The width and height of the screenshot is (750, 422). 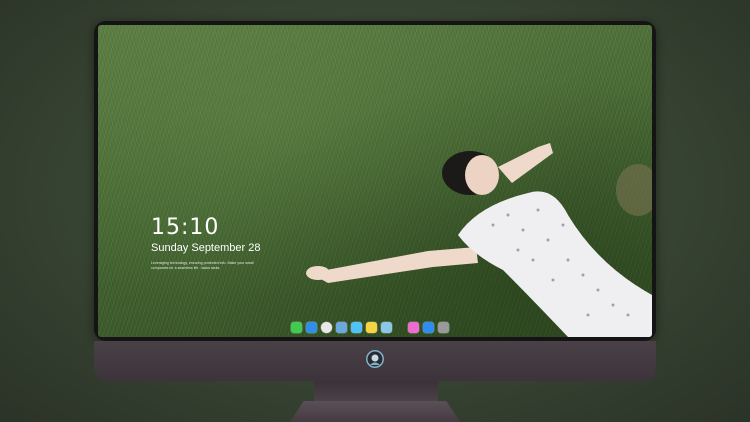 I want to click on monitor-stand-neck, so click(x=376, y=392).